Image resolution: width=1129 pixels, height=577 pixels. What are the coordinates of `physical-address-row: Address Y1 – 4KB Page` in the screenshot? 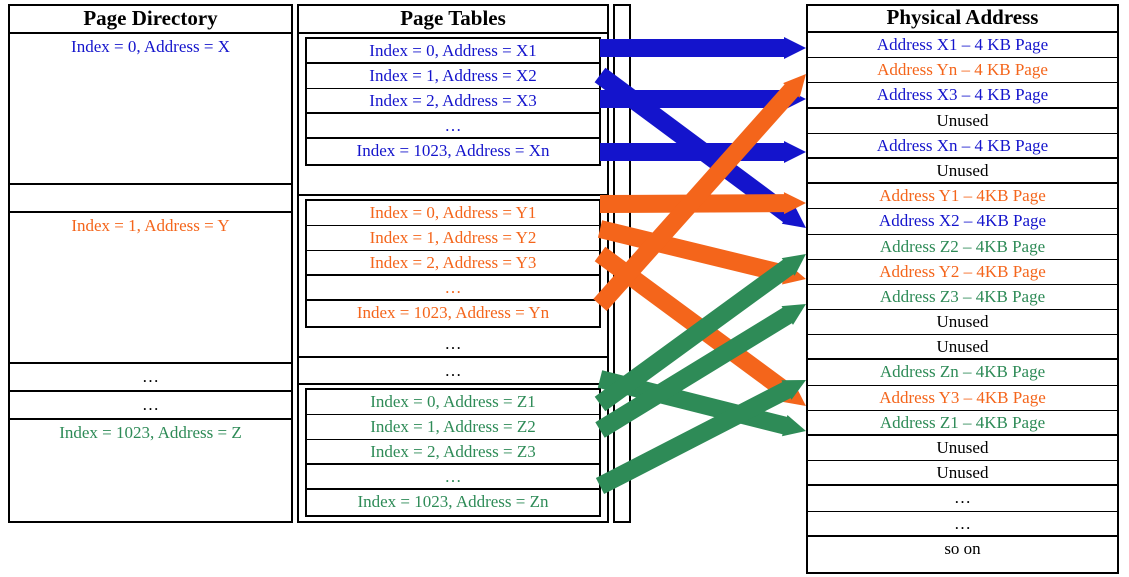 It's located at (962, 197).